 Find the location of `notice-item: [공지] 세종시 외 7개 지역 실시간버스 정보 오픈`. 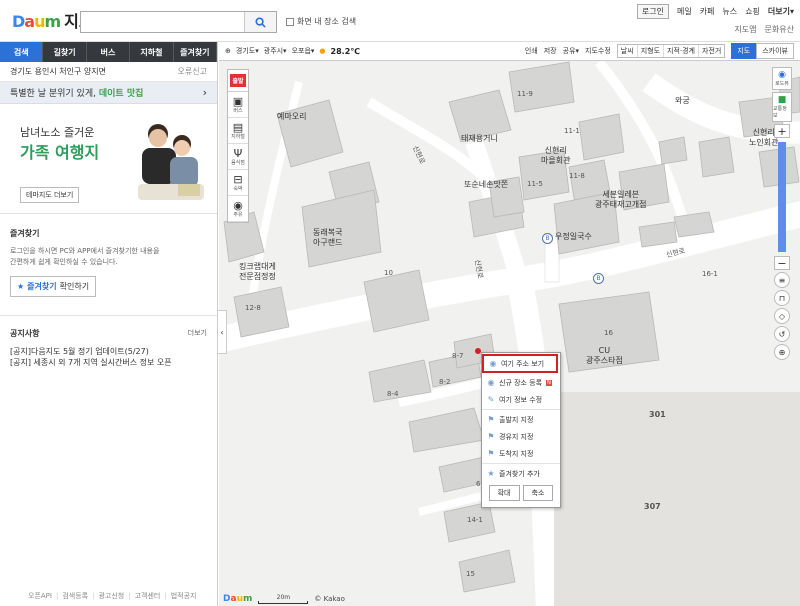

notice-item: [공지] 세종시 외 7개 지역 실시간버스 정보 오픈 is located at coordinates (108, 362).